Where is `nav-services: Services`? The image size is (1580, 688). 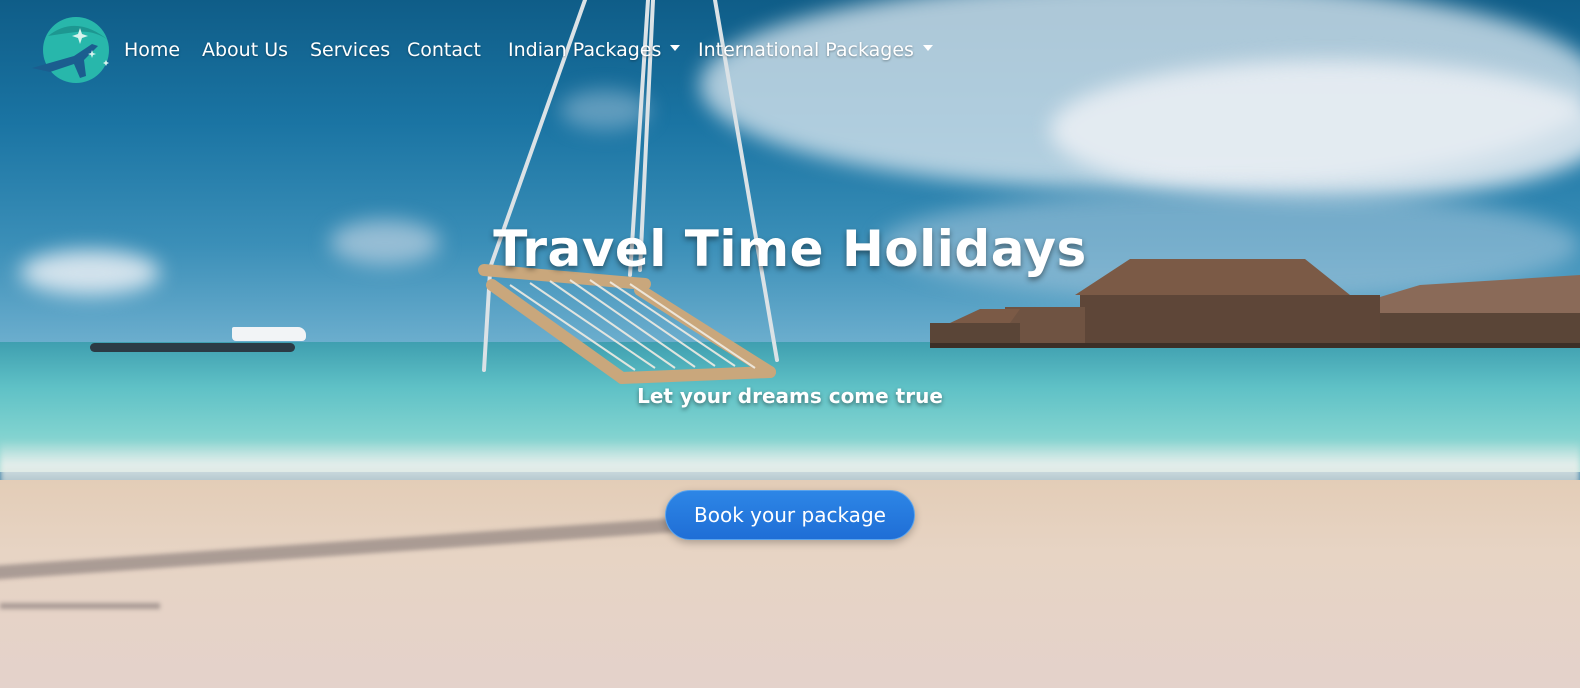 nav-services: Services is located at coordinates (350, 50).